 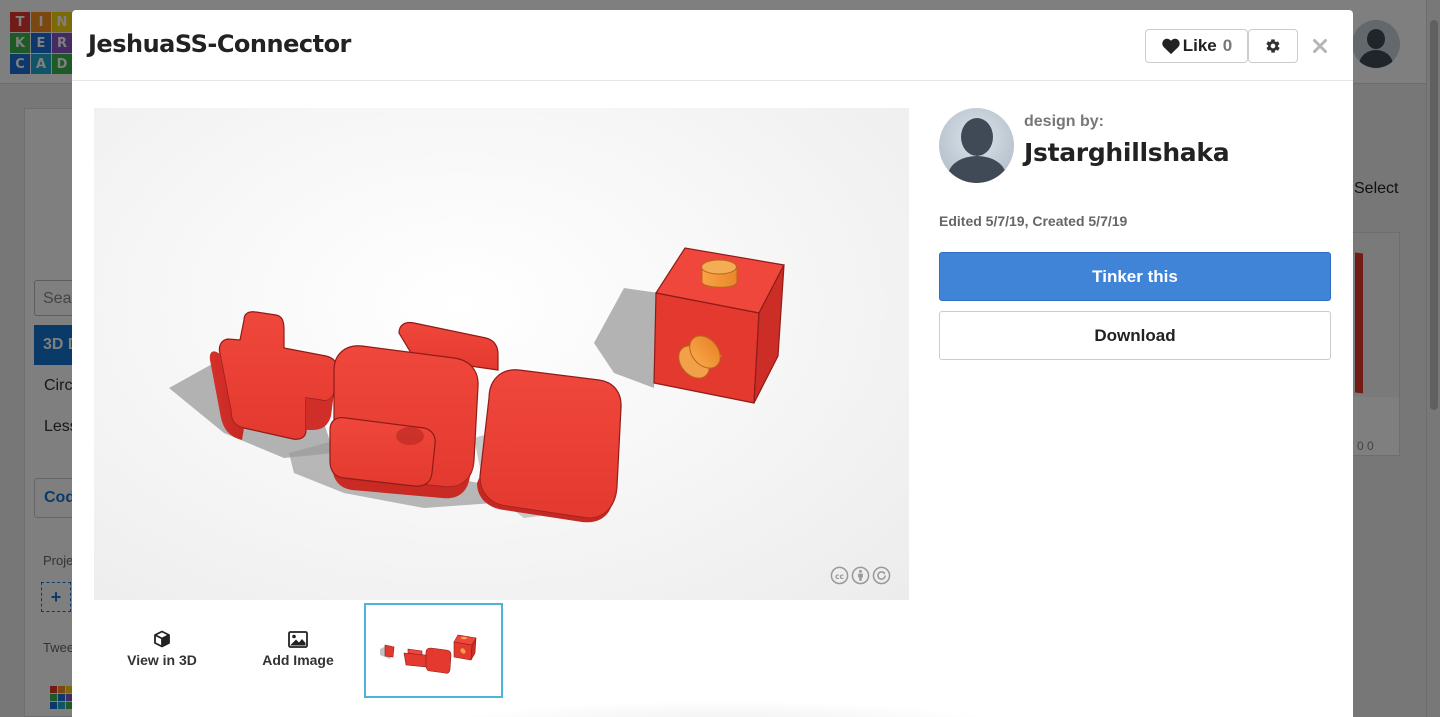 I want to click on download-button: Download, so click(x=1135, y=335).